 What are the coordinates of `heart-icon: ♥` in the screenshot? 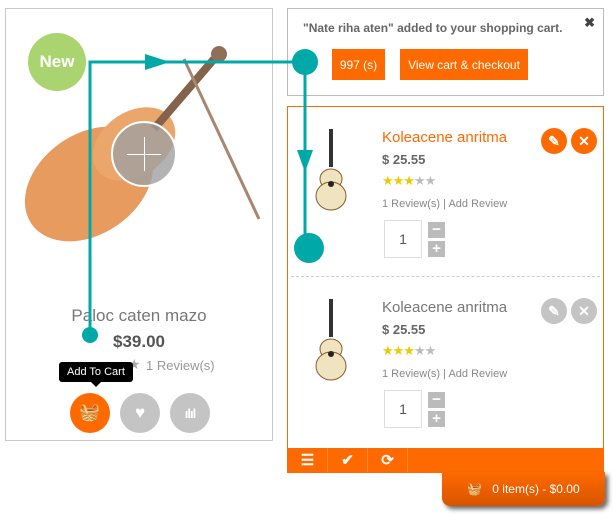 It's located at (140, 412).